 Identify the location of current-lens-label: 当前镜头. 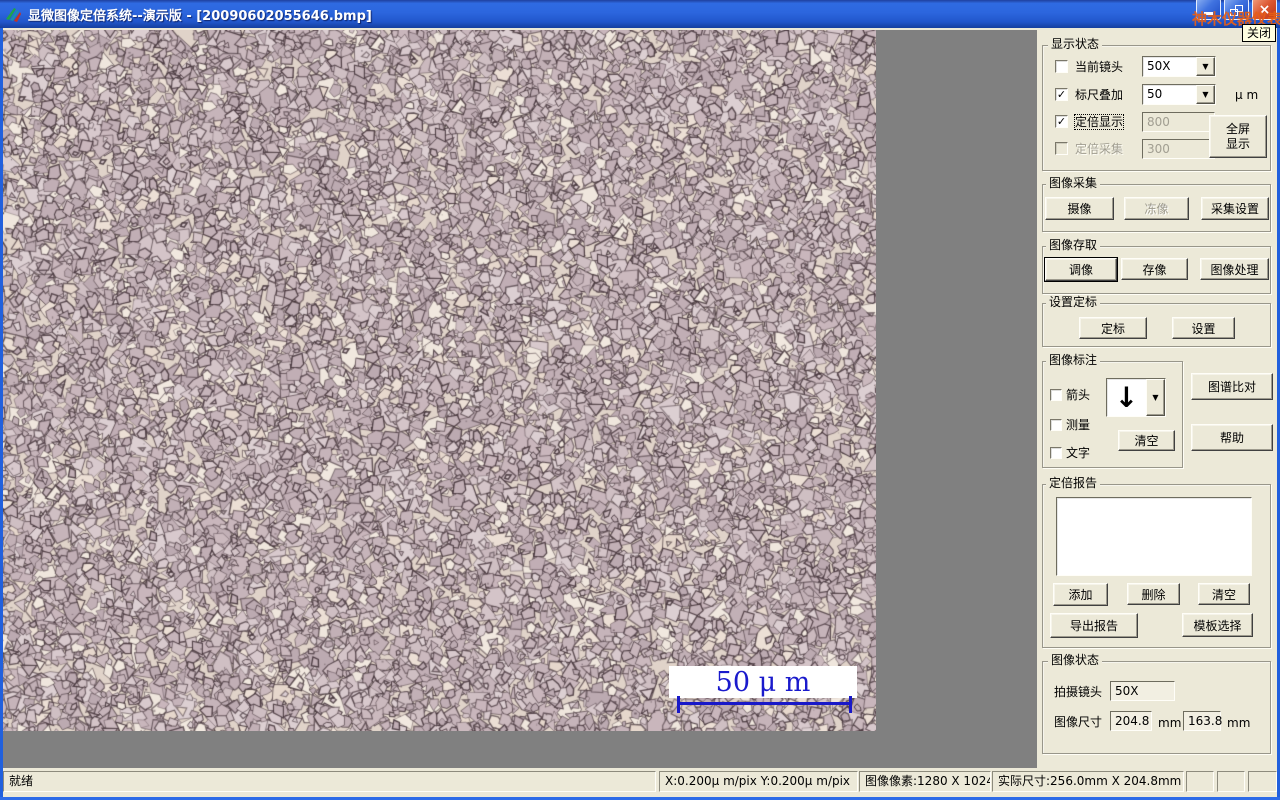
(1099, 67).